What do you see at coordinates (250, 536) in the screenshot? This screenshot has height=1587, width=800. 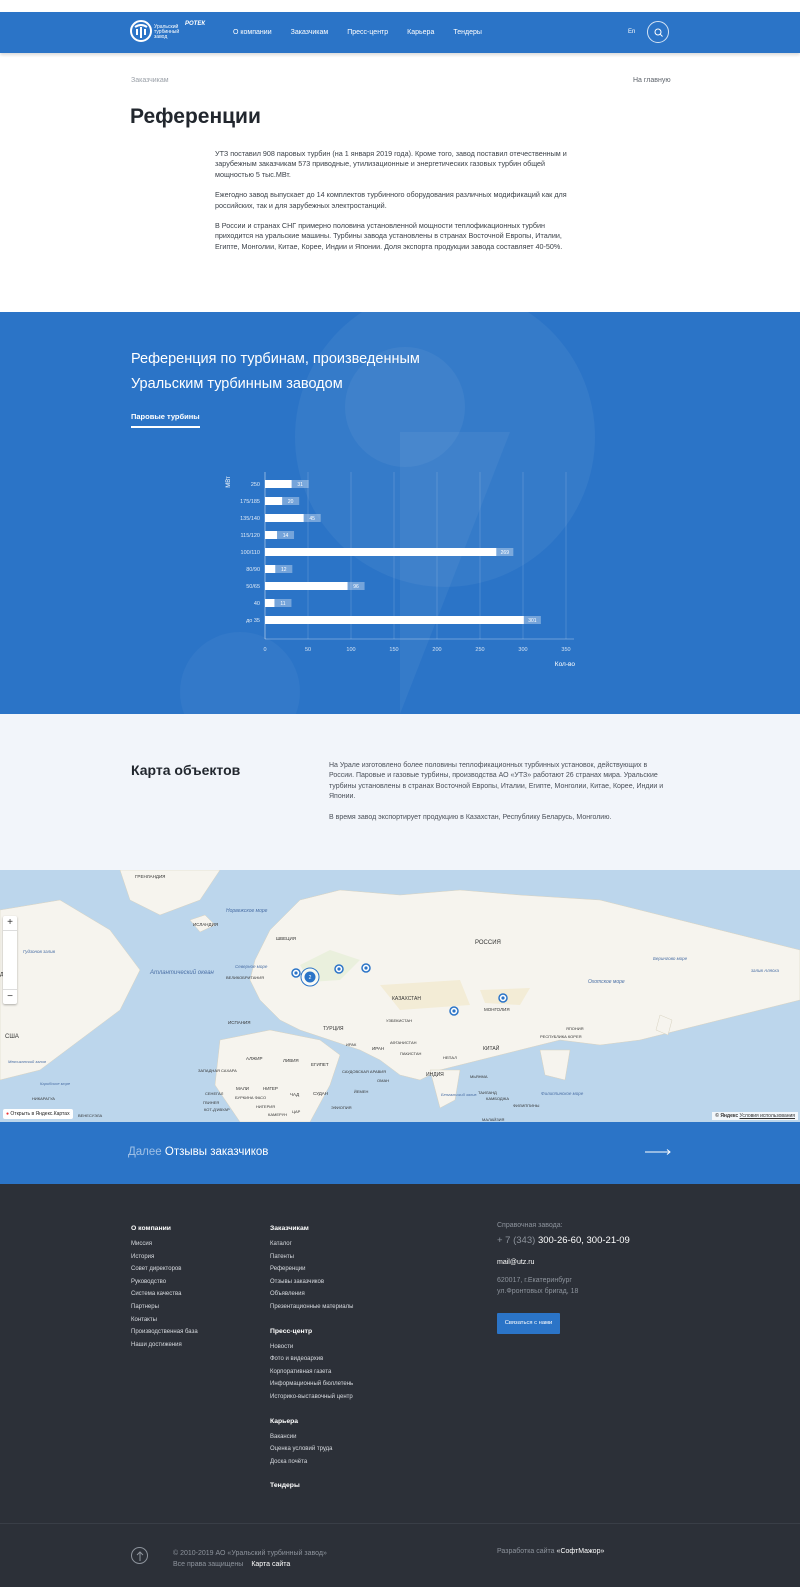 I see `y-tick-label: 115/120` at bounding box center [250, 536].